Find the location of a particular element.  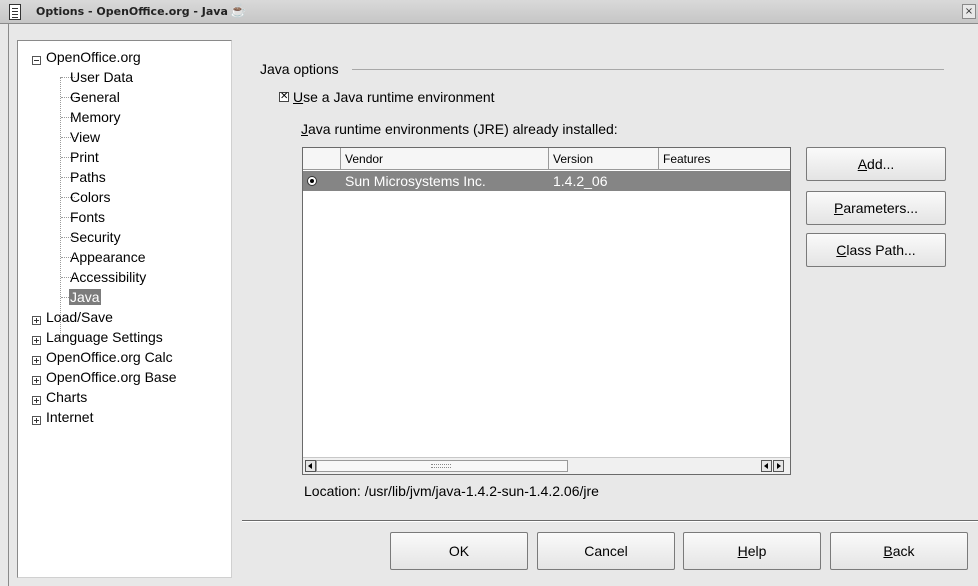

column-header-features: Features is located at coordinates (724, 159).